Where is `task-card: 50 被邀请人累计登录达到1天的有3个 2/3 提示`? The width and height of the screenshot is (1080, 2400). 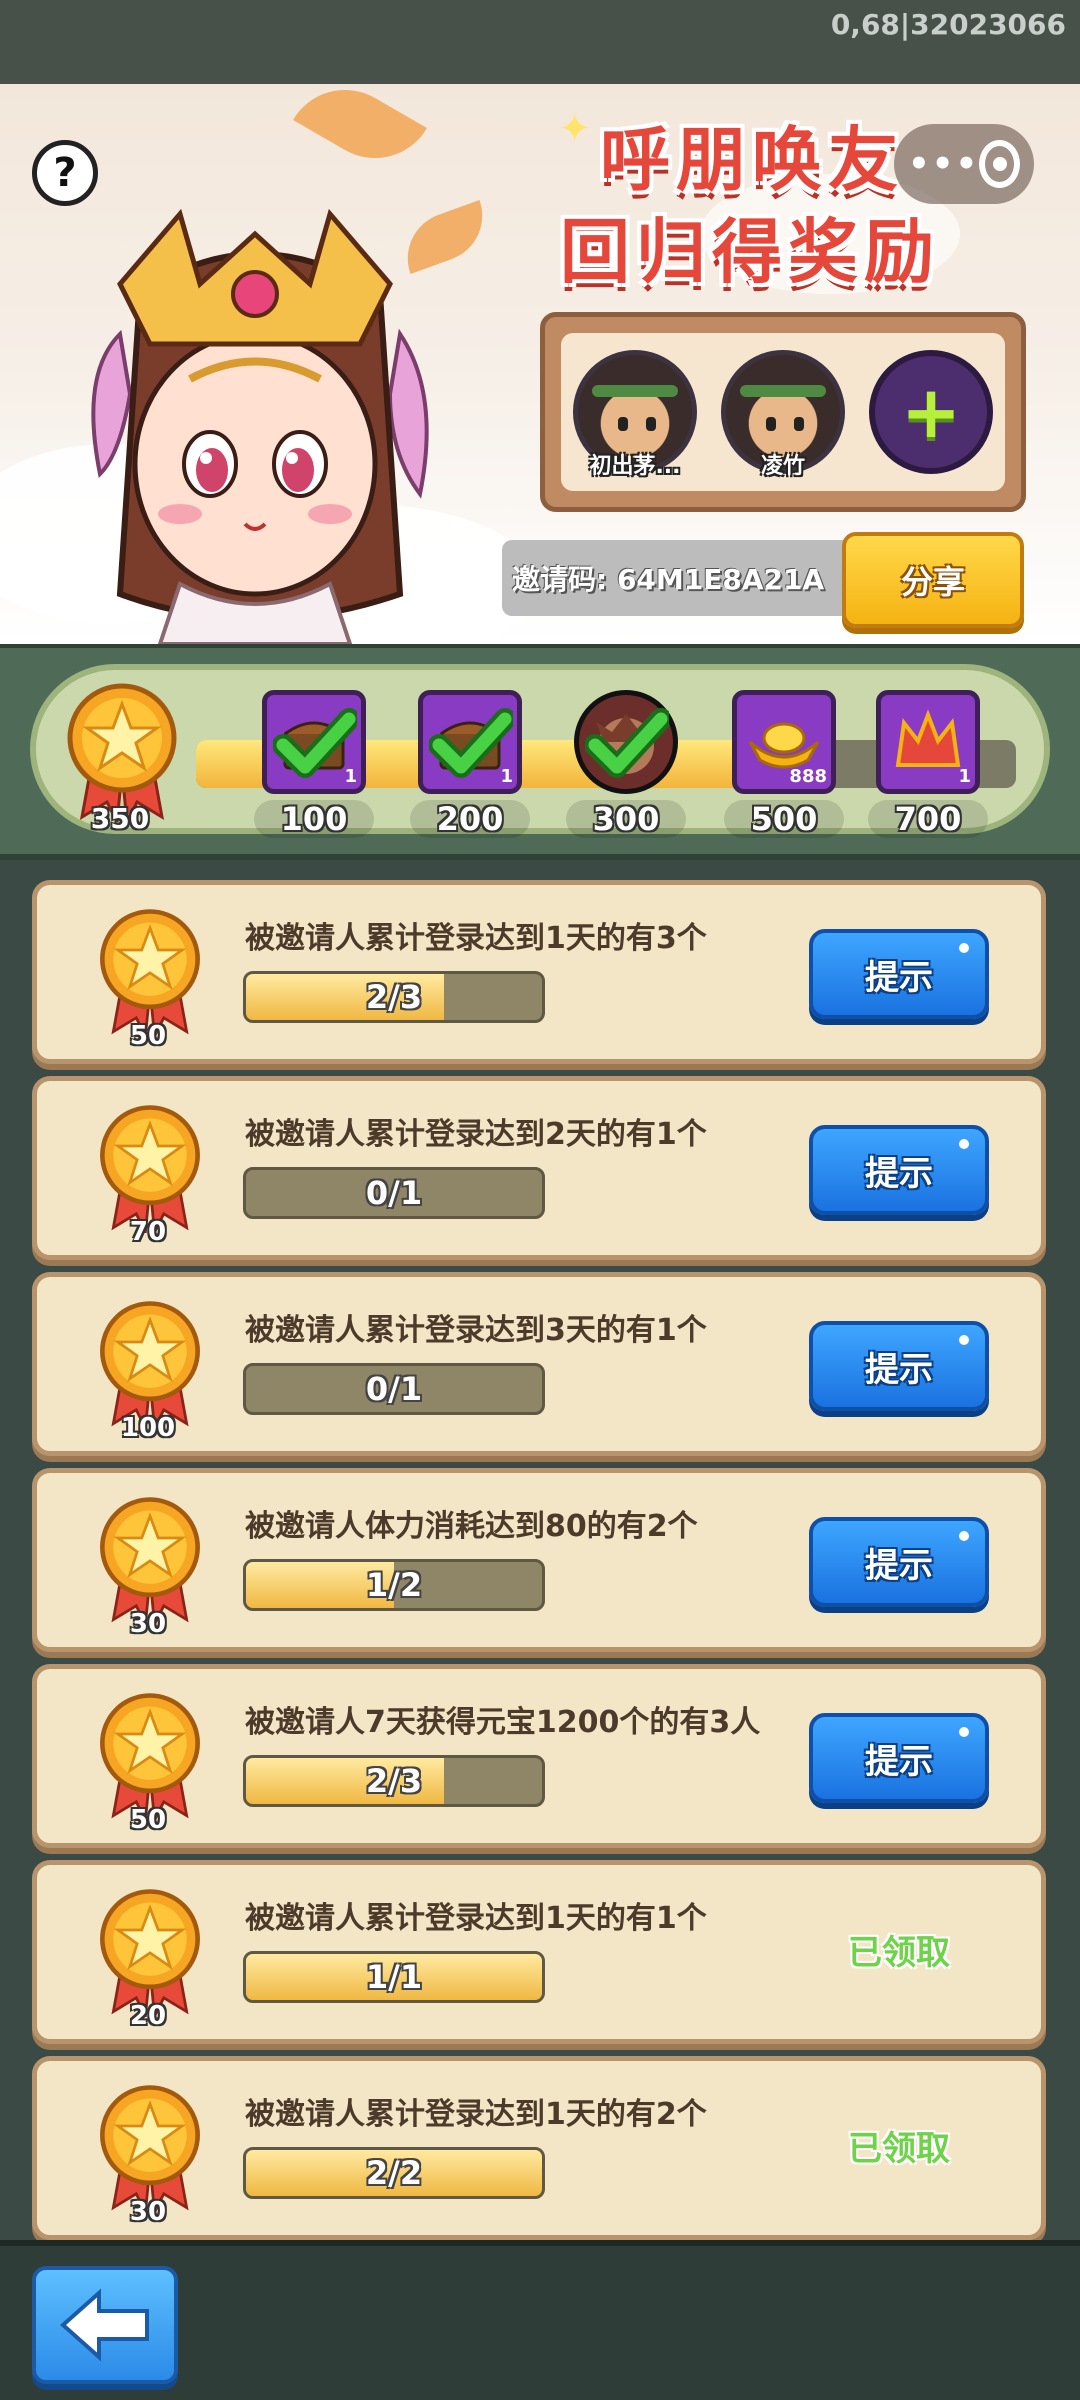 task-card: 50 被邀请人累计登录达到1天的有3个 2/3 提示 is located at coordinates (539, 972).